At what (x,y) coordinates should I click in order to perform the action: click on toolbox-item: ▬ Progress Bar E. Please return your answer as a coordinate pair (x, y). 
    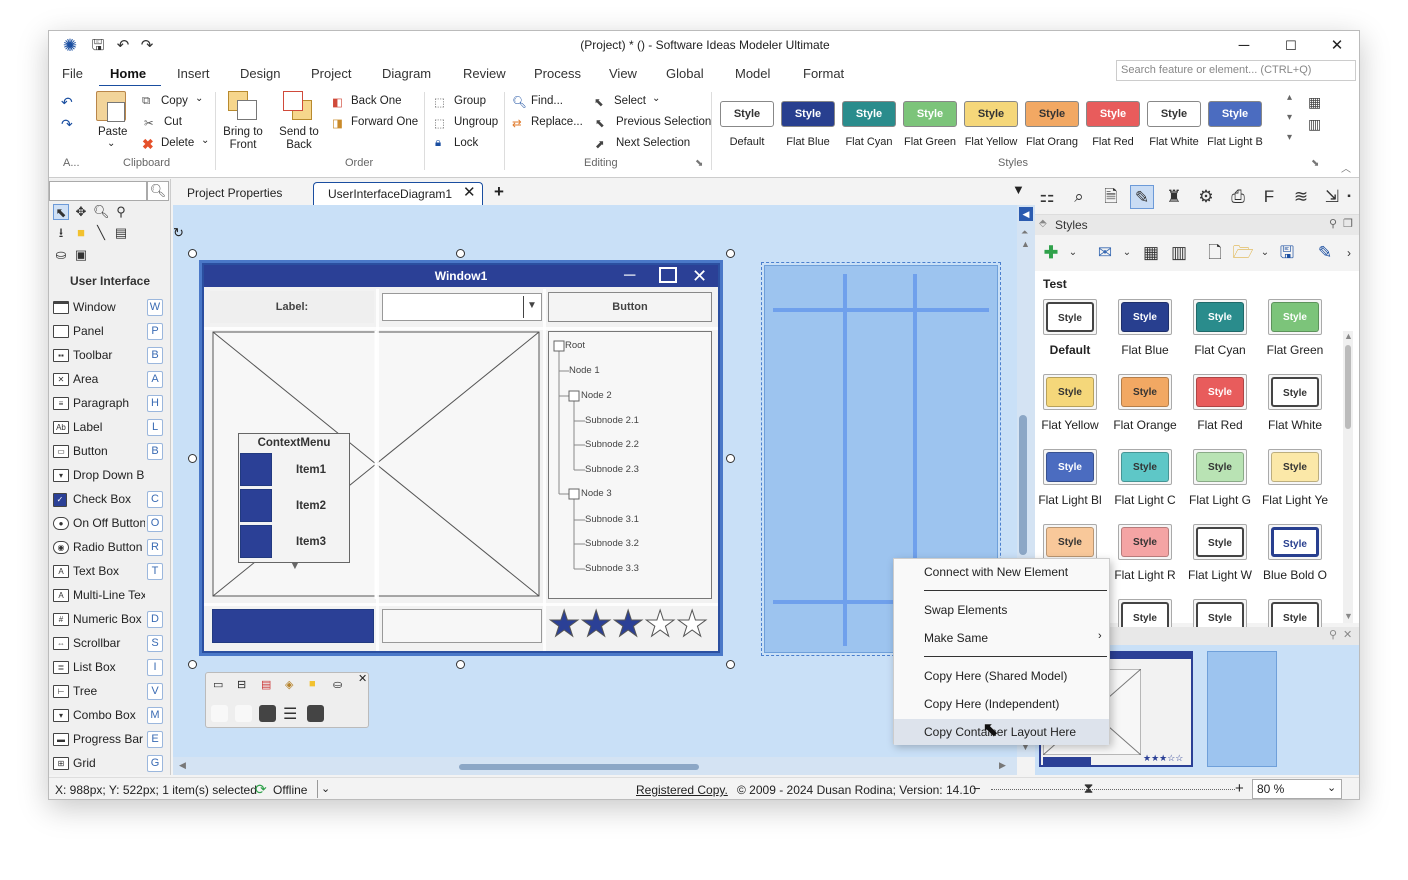
    Looking at the image, I should click on (109, 740).